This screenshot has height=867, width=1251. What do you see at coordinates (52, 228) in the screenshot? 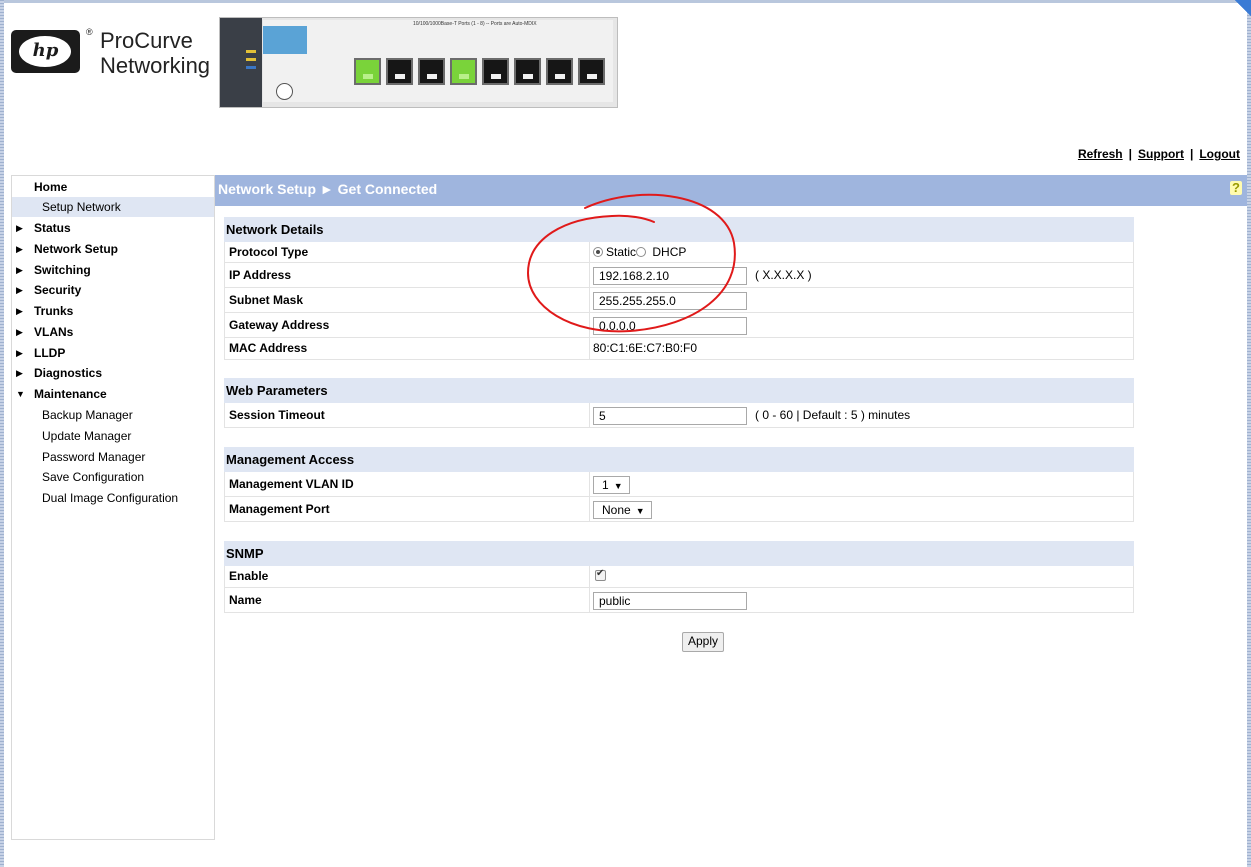
I see `sidebar-item-label: Status` at bounding box center [52, 228].